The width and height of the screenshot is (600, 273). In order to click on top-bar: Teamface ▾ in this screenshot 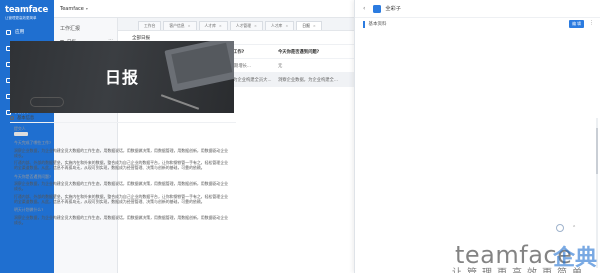, I will do `click(204, 9)`.